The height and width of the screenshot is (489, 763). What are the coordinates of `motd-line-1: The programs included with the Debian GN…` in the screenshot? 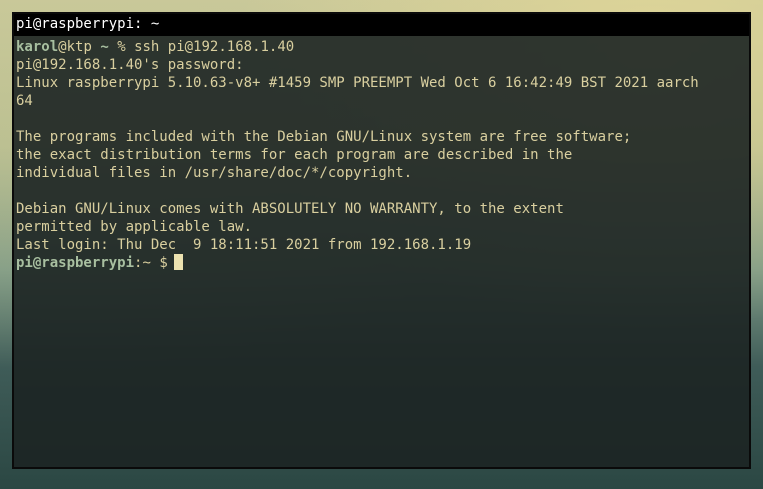 It's located at (324, 137).